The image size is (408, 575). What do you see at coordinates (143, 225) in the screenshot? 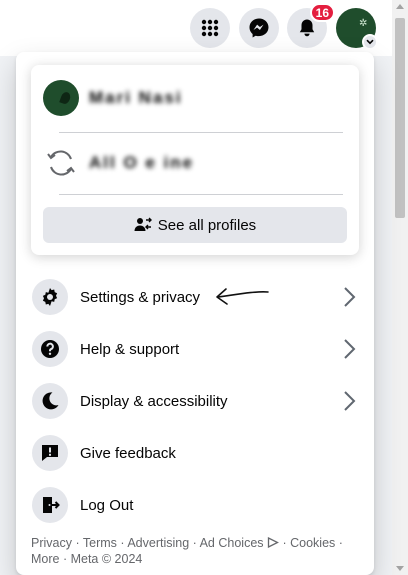
I see `profiles-switch-icon` at bounding box center [143, 225].